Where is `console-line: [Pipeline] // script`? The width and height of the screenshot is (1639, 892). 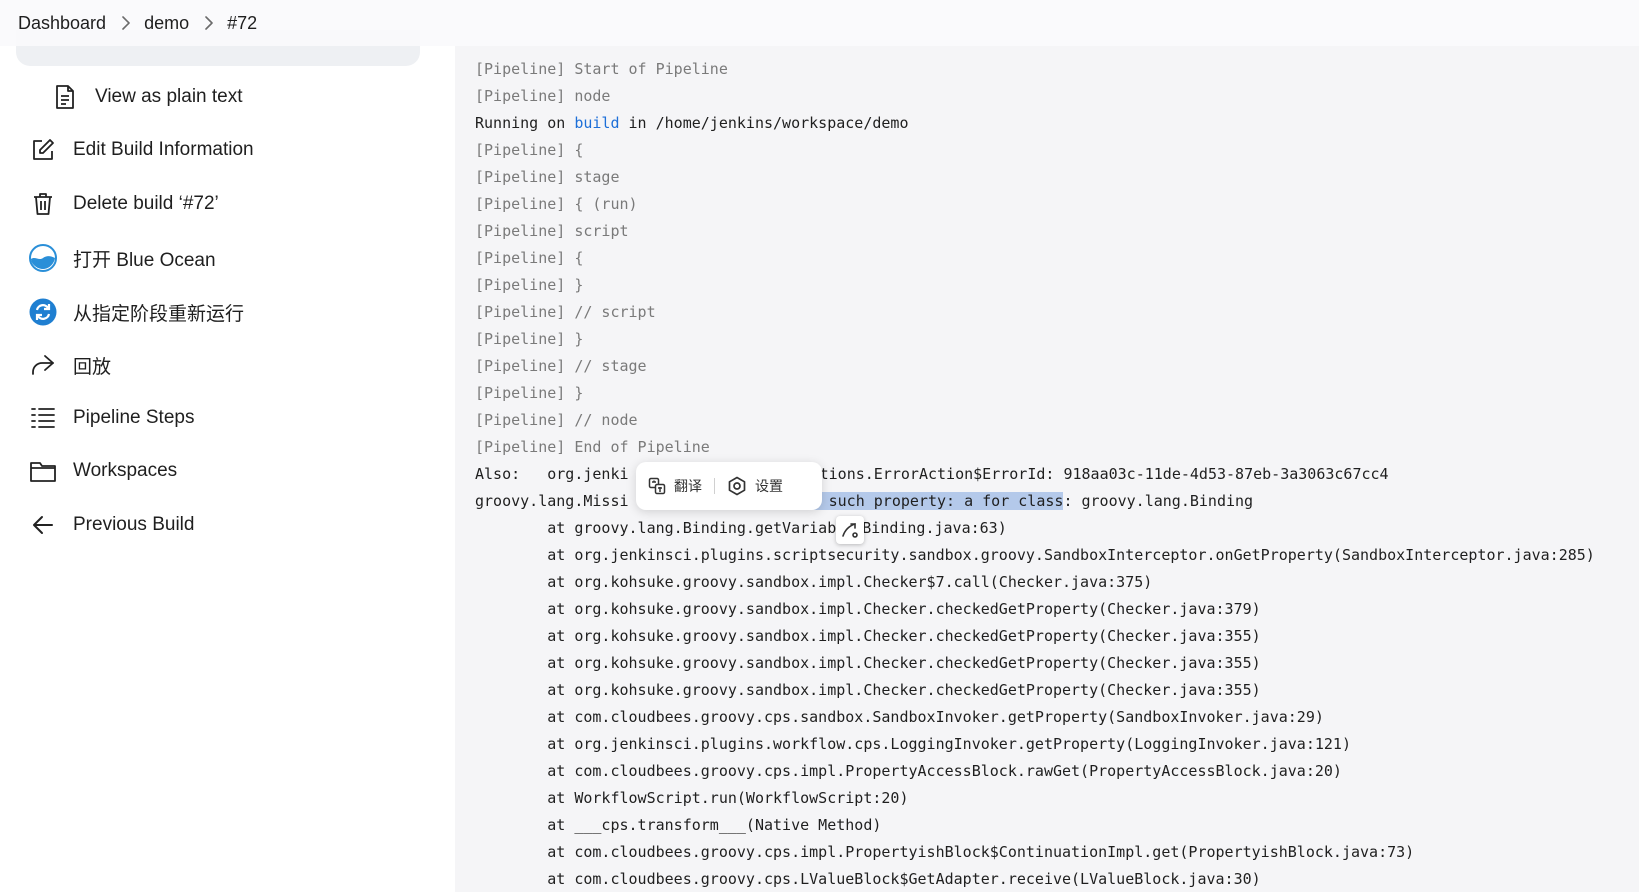 console-line: [Pipeline] // script is located at coordinates (565, 312).